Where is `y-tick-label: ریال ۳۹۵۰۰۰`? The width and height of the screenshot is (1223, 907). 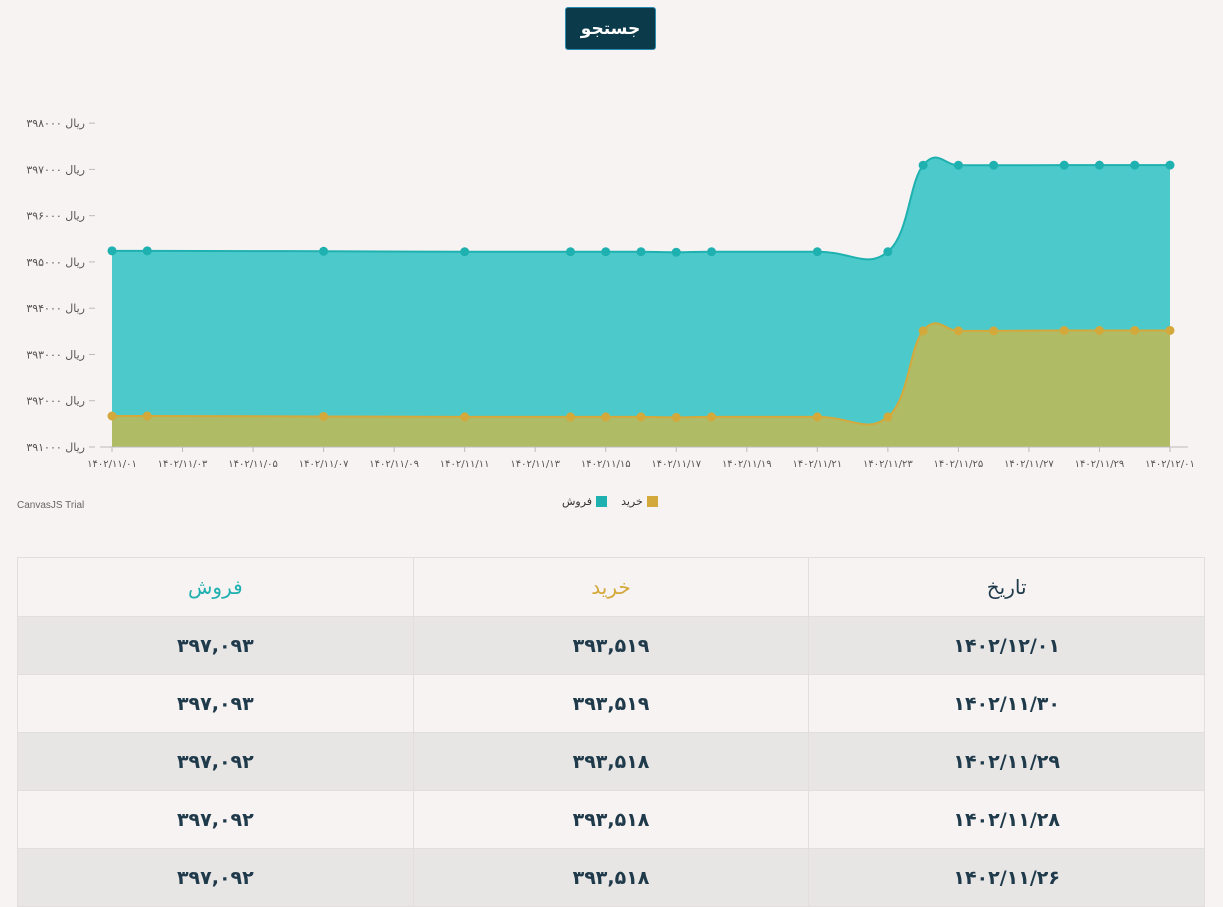
y-tick-label: ریال ۳۹۵۰۰۰ is located at coordinates (55, 262).